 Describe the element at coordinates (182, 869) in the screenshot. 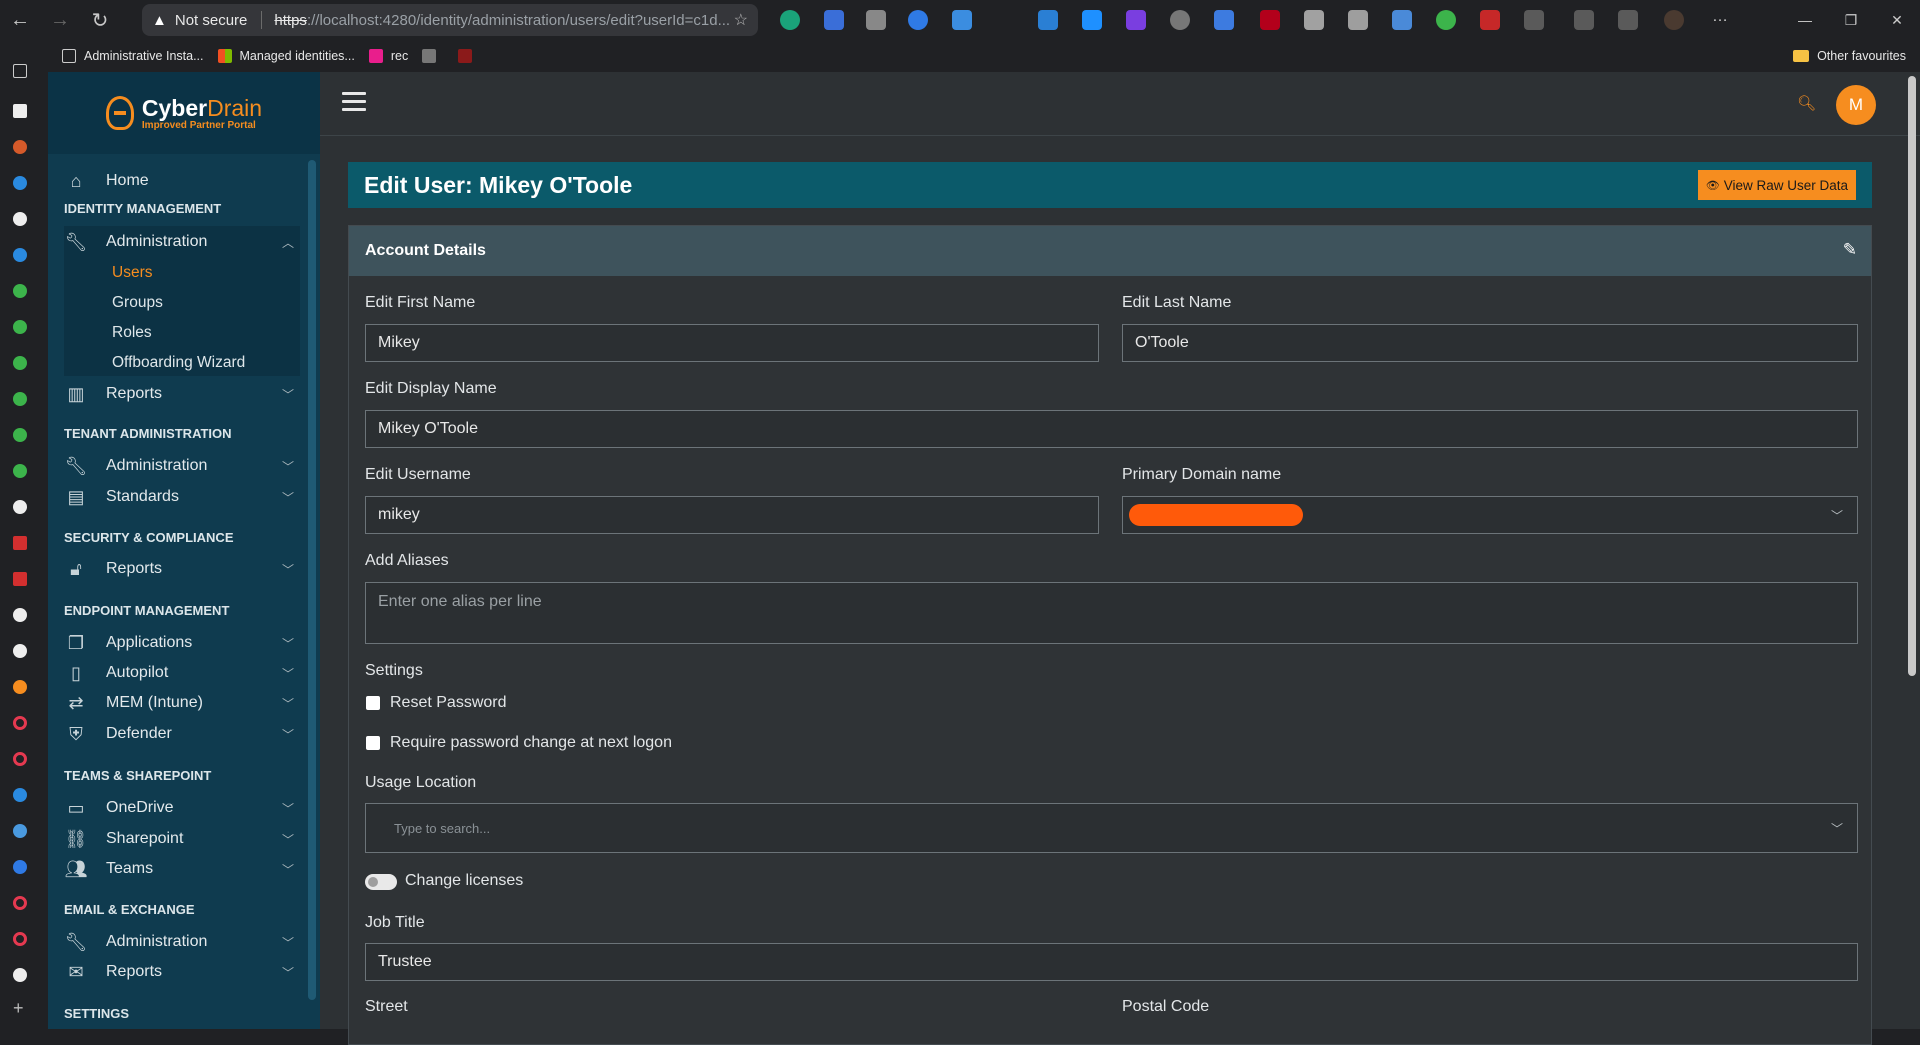

I see `sidebar-item-teams: 👥︎ Teams ﹀` at that location.